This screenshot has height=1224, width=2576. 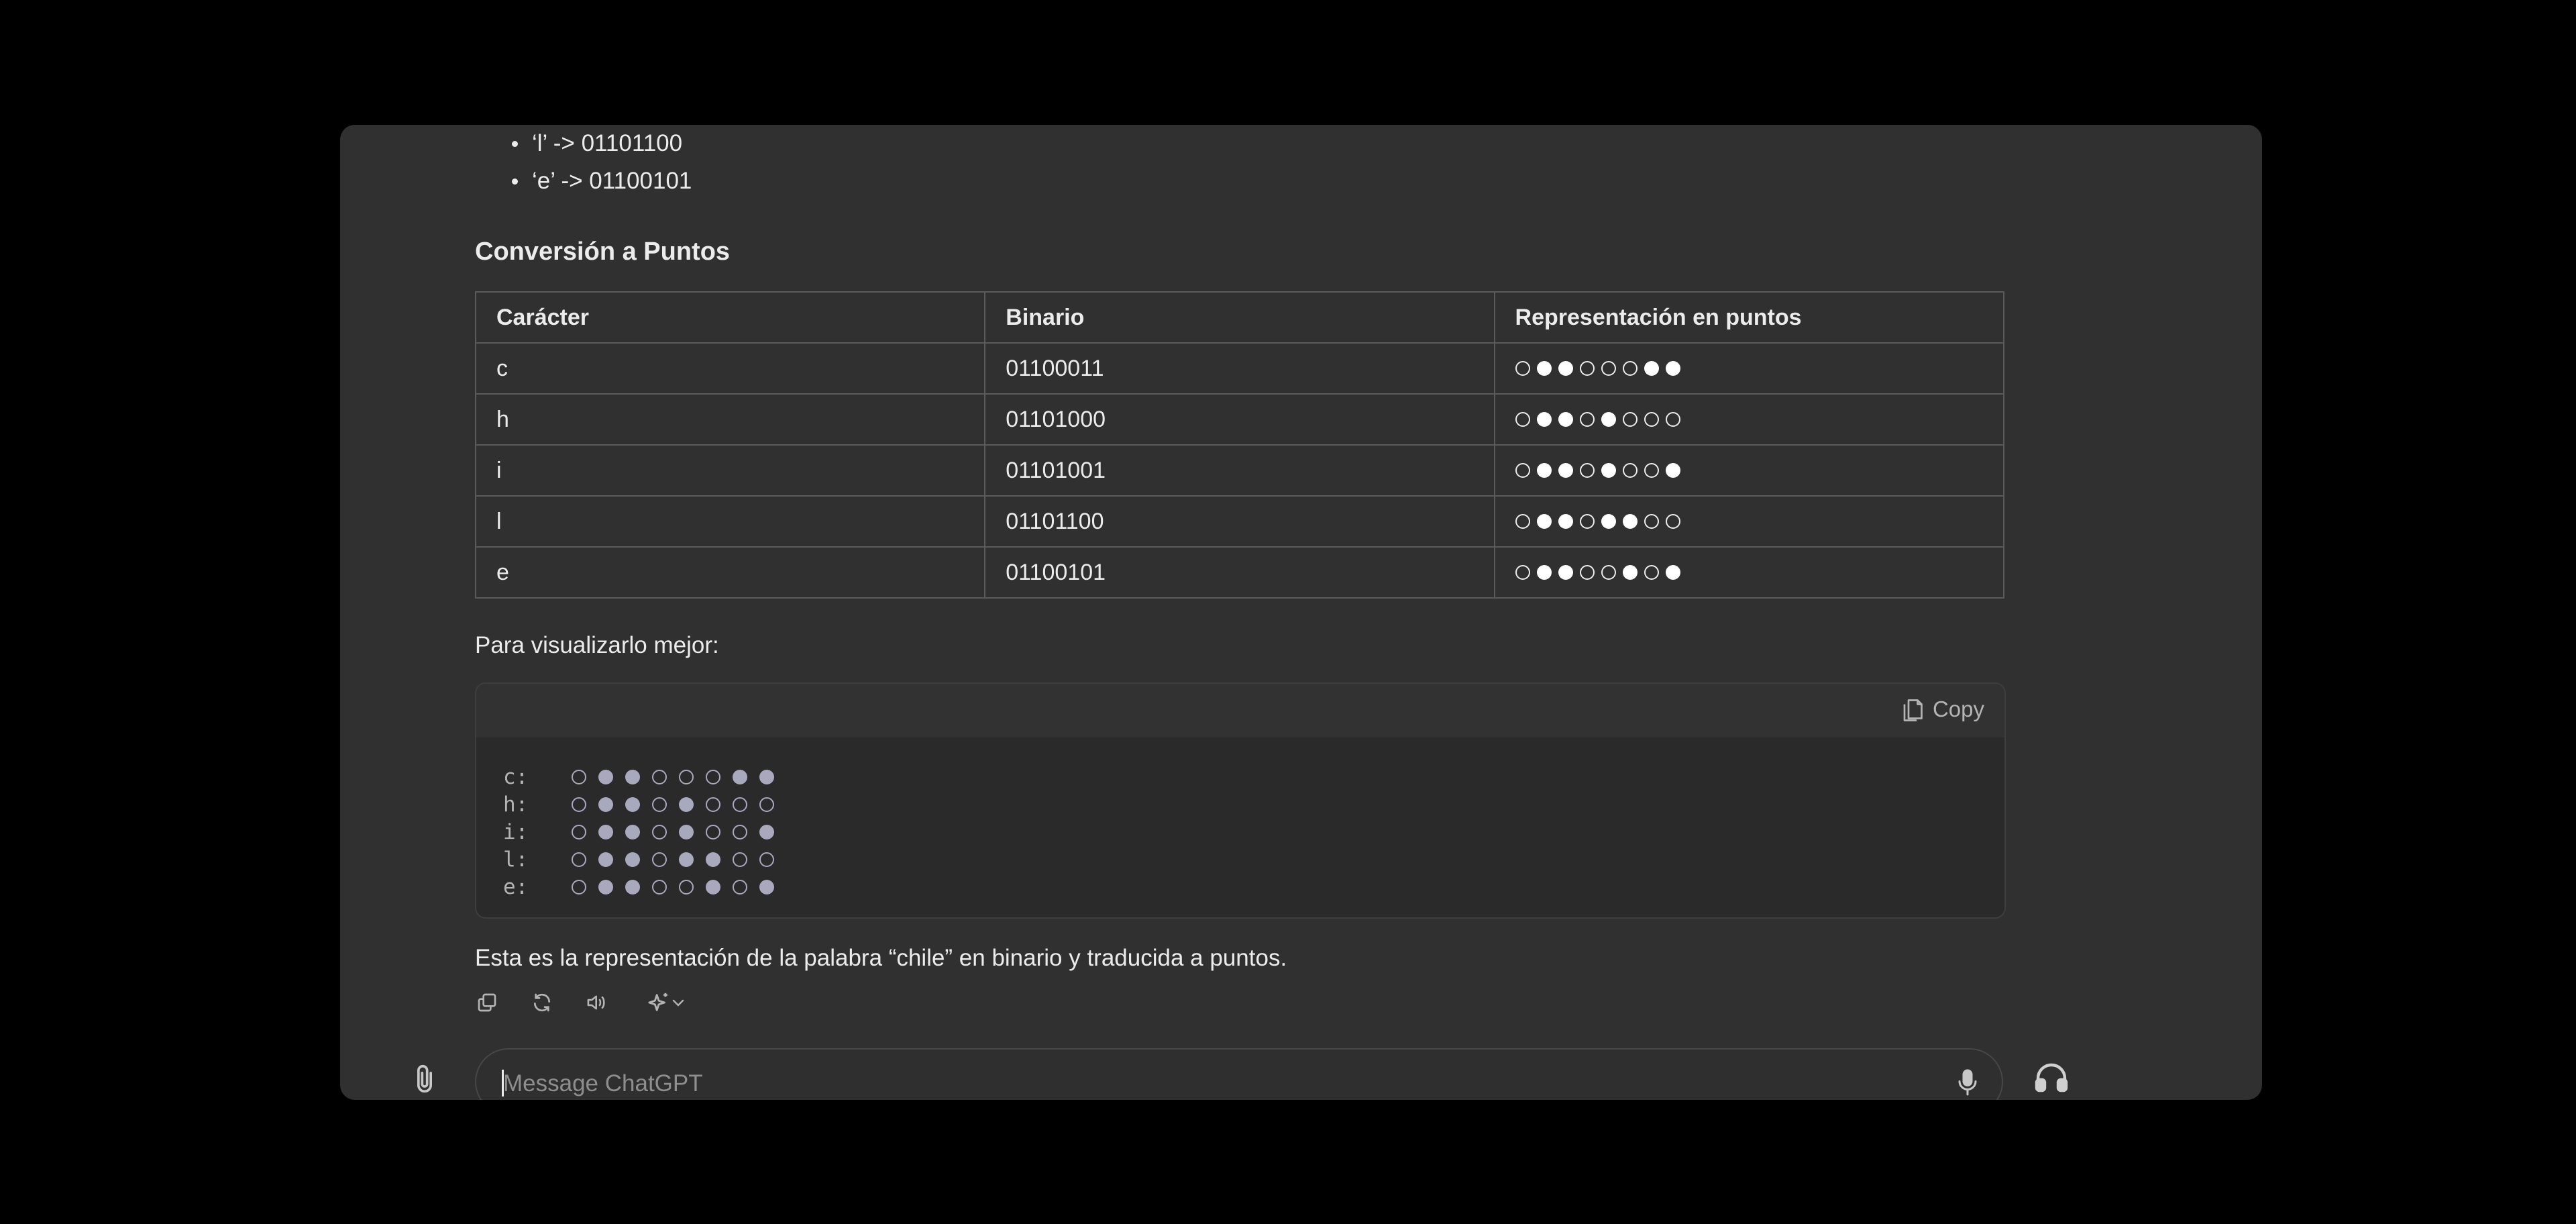 What do you see at coordinates (602, 143) in the screenshot?
I see `bullet-item: ‘l’ -> 01101100` at bounding box center [602, 143].